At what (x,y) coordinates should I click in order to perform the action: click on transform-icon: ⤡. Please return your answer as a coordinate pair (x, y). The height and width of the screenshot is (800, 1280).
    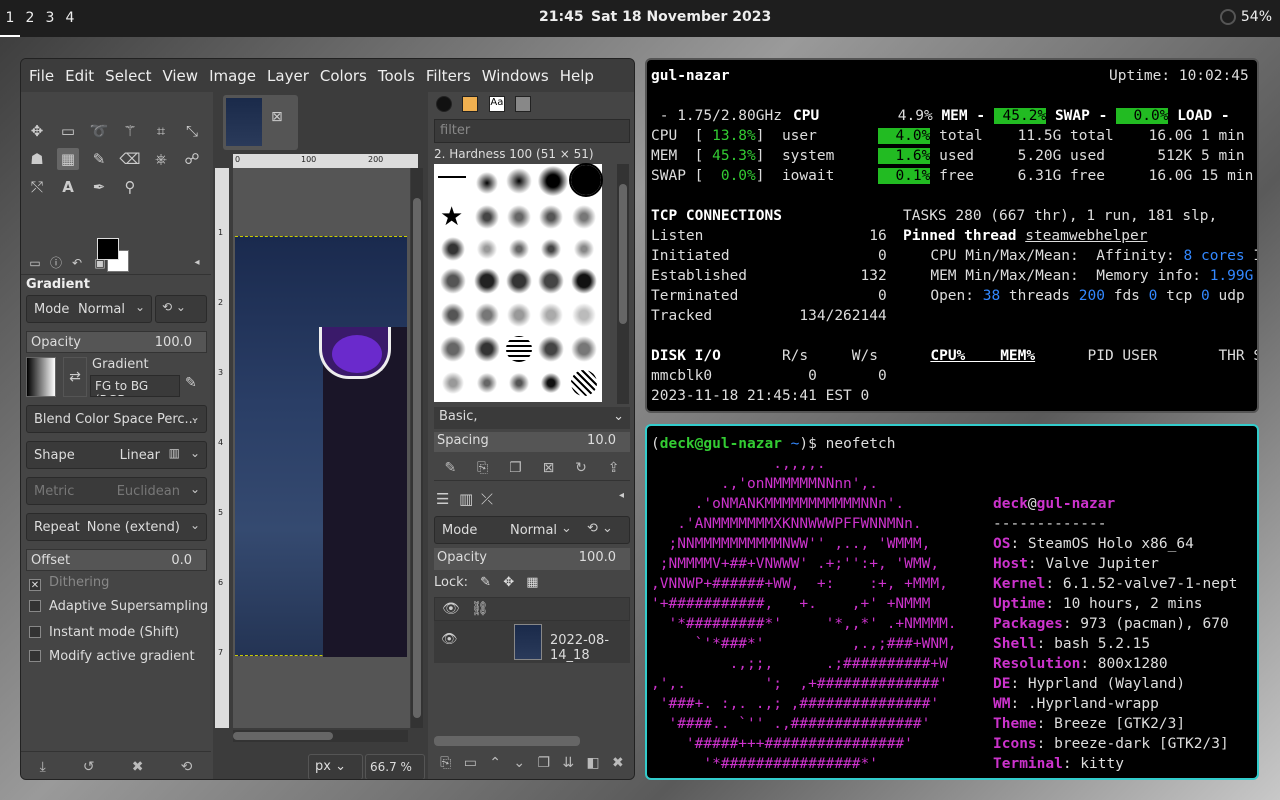
    Looking at the image, I should click on (192, 131).